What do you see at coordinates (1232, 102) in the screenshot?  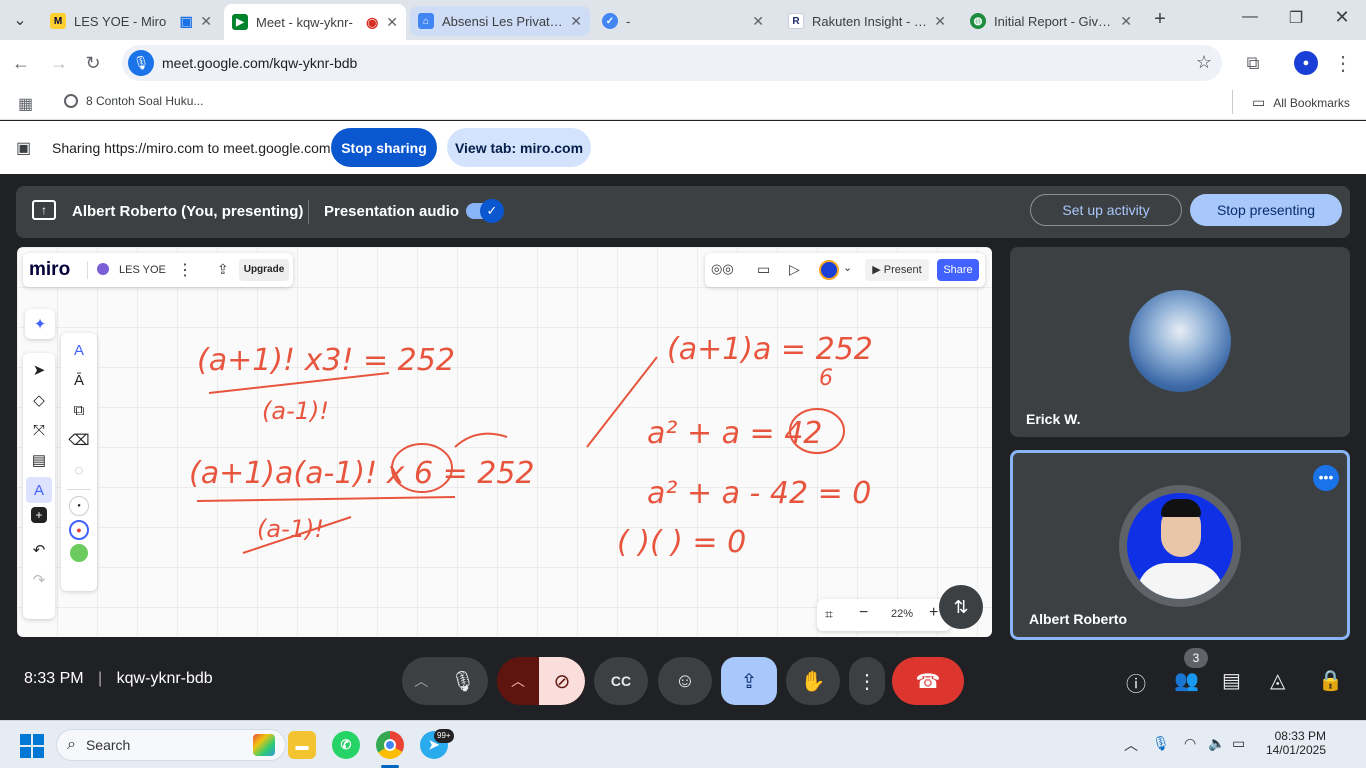 I see `divider` at bounding box center [1232, 102].